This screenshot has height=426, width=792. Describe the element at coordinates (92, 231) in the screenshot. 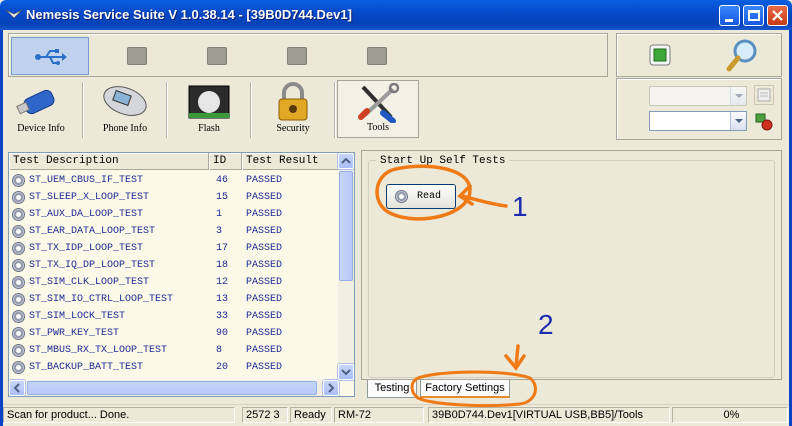

I see `test-description: ST_EAR_DATA_LOOP_TEST` at that location.